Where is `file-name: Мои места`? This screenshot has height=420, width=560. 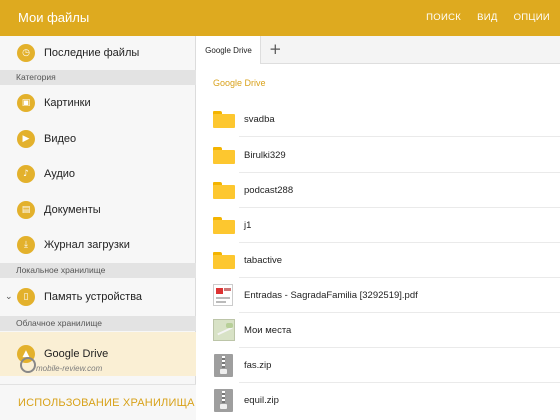 file-name: Мои места is located at coordinates (268, 330).